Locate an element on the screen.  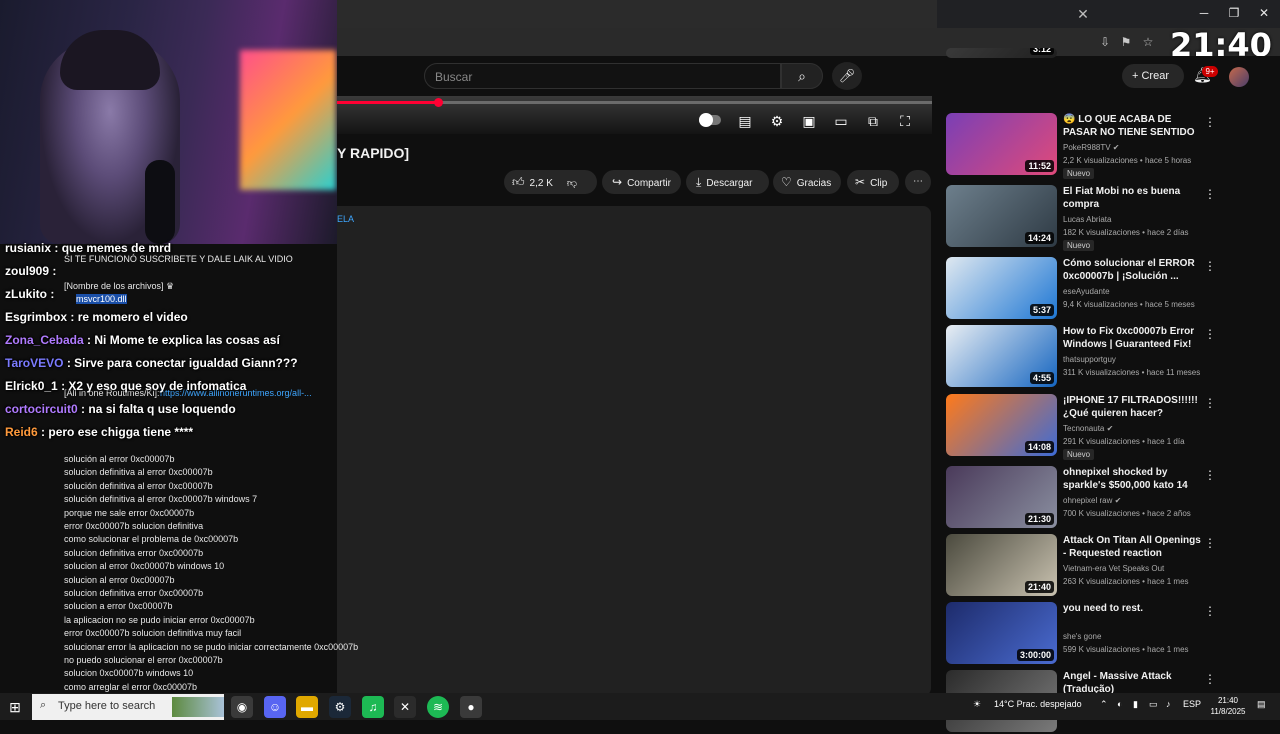
video-duration: 14:24 is located at coordinates (1039, 238).